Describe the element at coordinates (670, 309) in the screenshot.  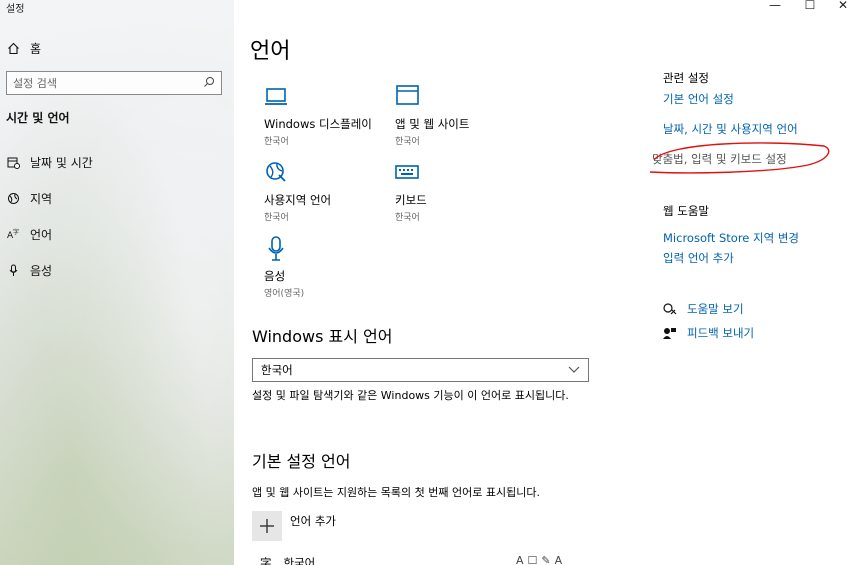
I see `help-chat-icon` at that location.